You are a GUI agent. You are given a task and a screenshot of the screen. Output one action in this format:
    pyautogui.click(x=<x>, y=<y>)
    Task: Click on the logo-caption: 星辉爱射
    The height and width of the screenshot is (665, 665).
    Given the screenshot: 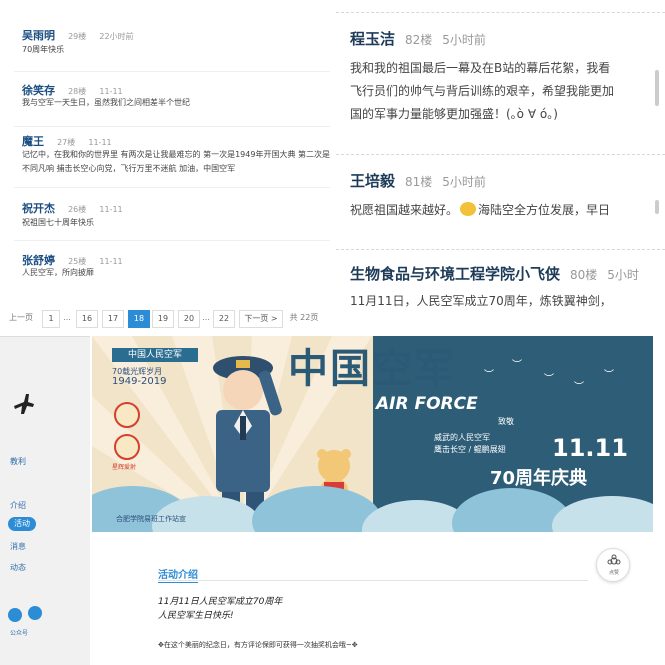 What is the action you would take?
    pyautogui.click(x=124, y=467)
    